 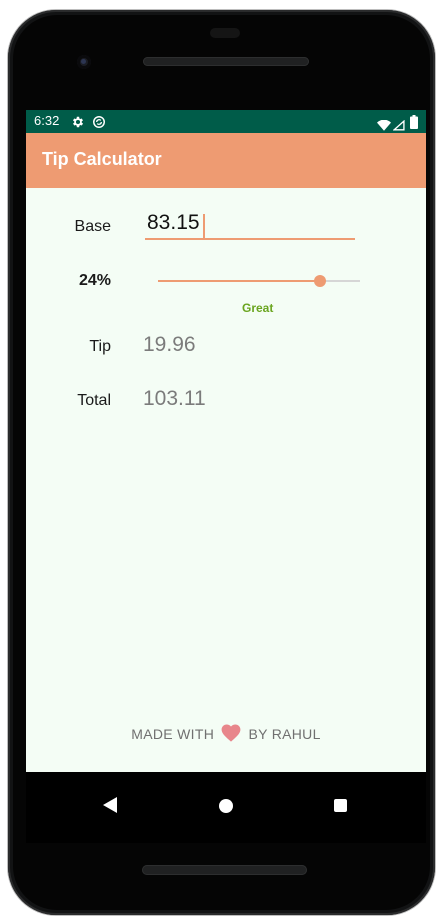 I want to click on slider-thumb, so click(x=319, y=281).